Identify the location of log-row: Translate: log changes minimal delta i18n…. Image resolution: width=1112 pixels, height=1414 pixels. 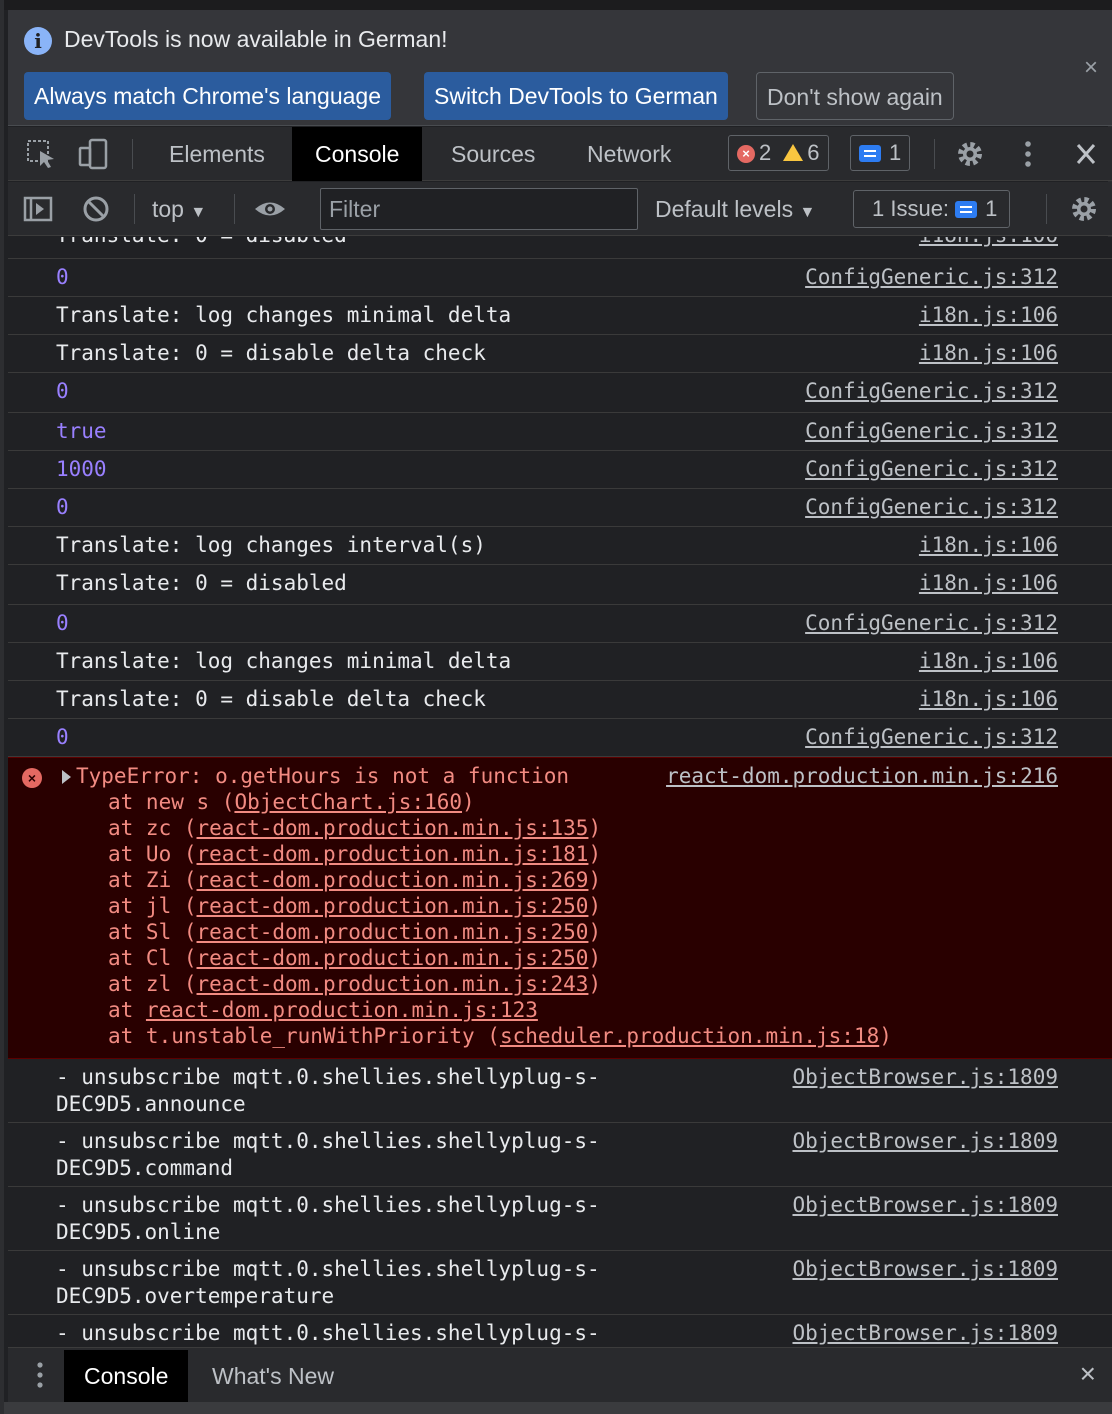
(560, 662).